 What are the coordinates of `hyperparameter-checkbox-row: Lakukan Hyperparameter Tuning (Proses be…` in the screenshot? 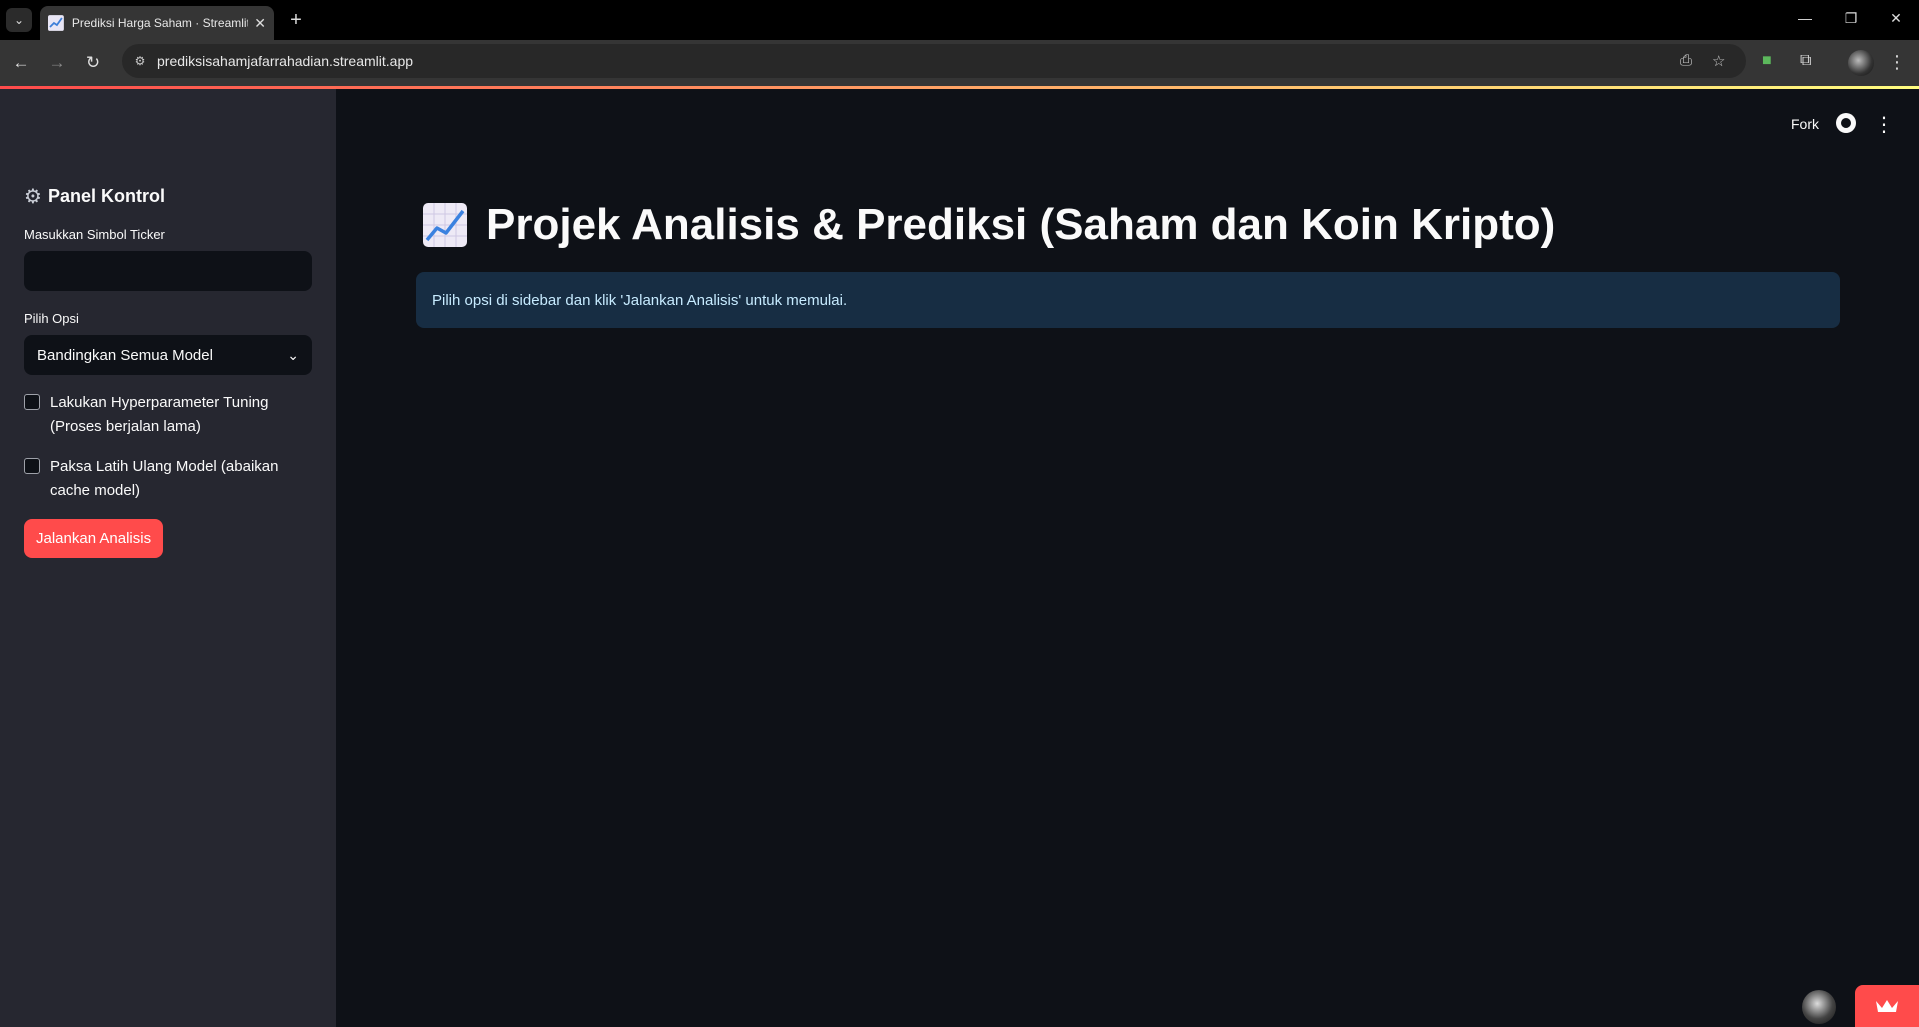 It's located at (169, 415).